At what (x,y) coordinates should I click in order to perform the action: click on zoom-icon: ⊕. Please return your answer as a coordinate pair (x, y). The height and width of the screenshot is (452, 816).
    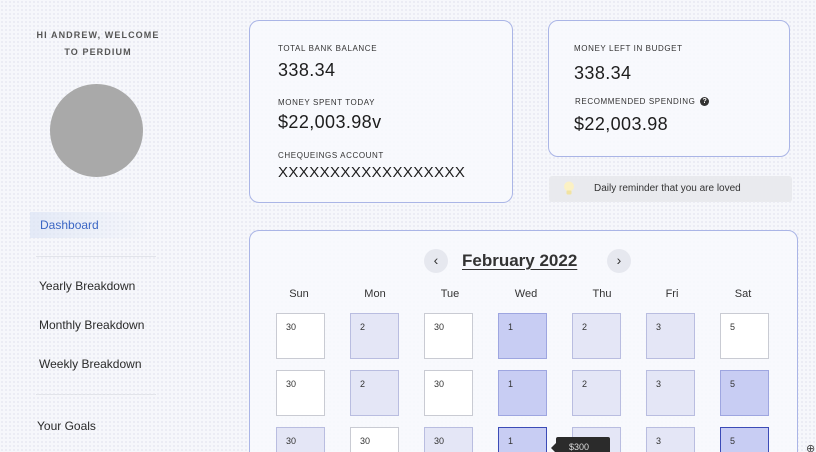
    Looking at the image, I should click on (810, 447).